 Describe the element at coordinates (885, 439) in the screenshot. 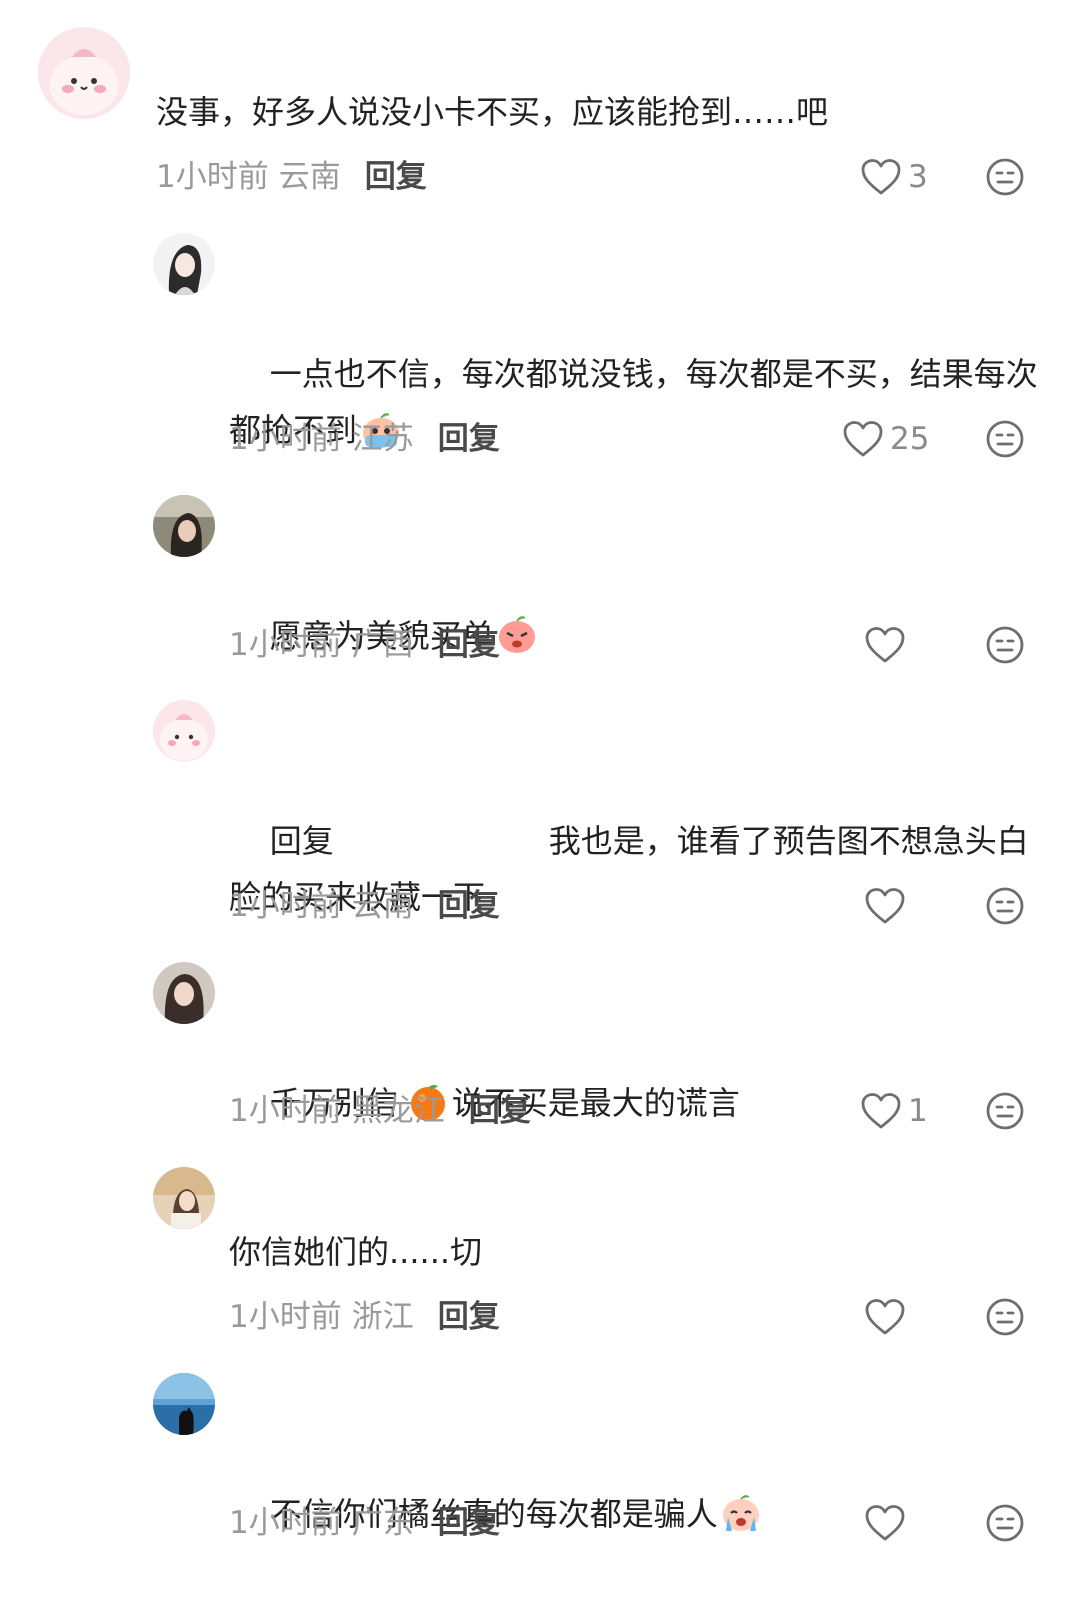

I see `like-button: 25` at that location.